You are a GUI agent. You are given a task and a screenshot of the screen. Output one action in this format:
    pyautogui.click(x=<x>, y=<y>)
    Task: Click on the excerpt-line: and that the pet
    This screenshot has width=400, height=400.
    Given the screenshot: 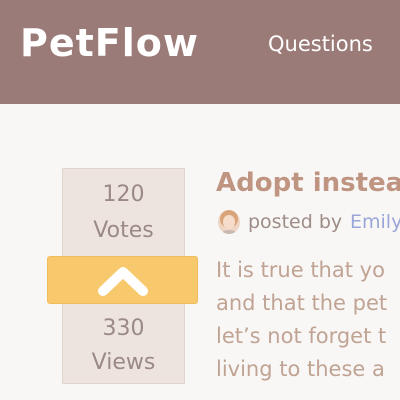 What is the action you would take?
    pyautogui.click(x=302, y=303)
    